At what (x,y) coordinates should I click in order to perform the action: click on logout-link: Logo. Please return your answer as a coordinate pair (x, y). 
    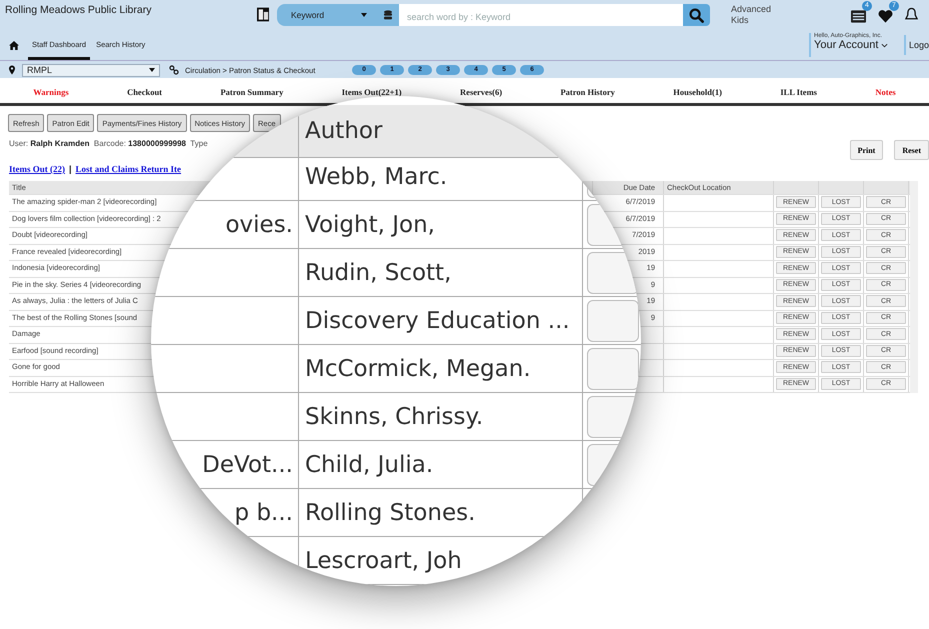
    Looking at the image, I should click on (916, 45).